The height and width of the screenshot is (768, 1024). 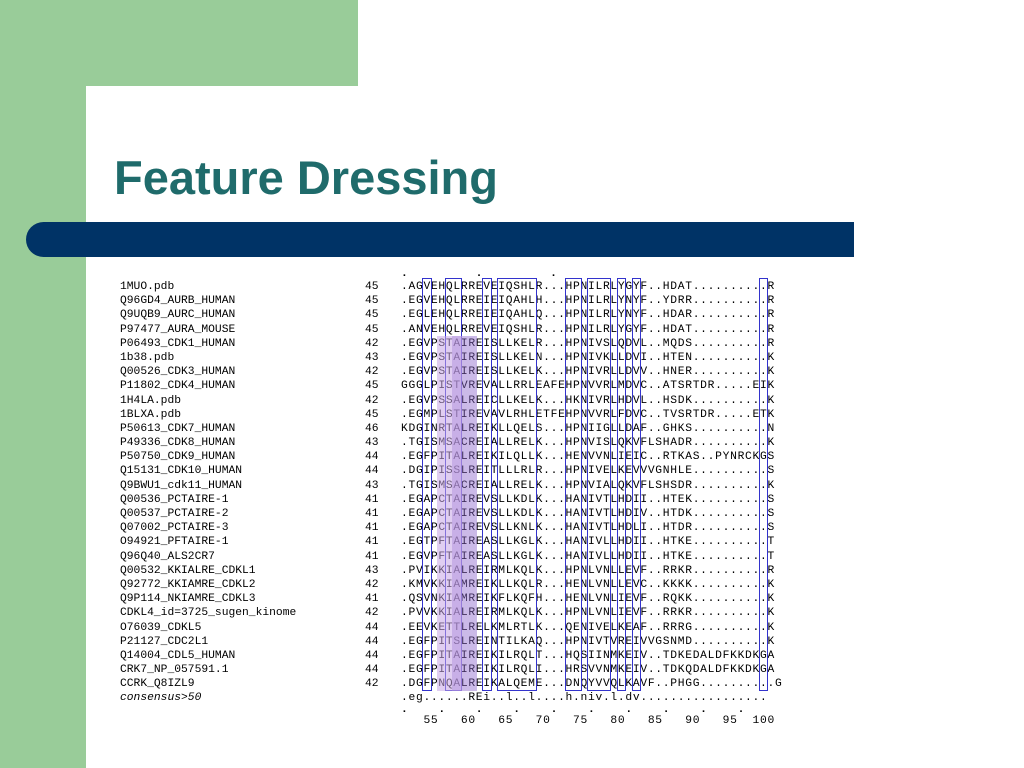 I want to click on sequence-name: Q00526_CDK3_HUMAN, so click(x=178, y=372).